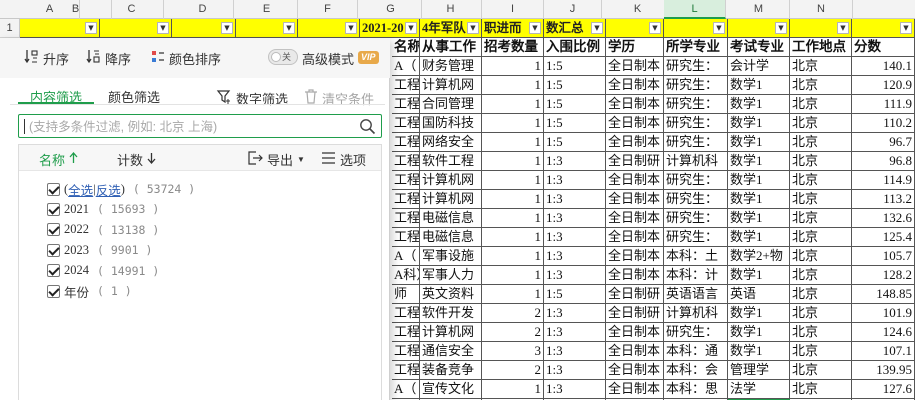  What do you see at coordinates (451, 313) in the screenshot?
I see `table-cell: 软件开发` at bounding box center [451, 313].